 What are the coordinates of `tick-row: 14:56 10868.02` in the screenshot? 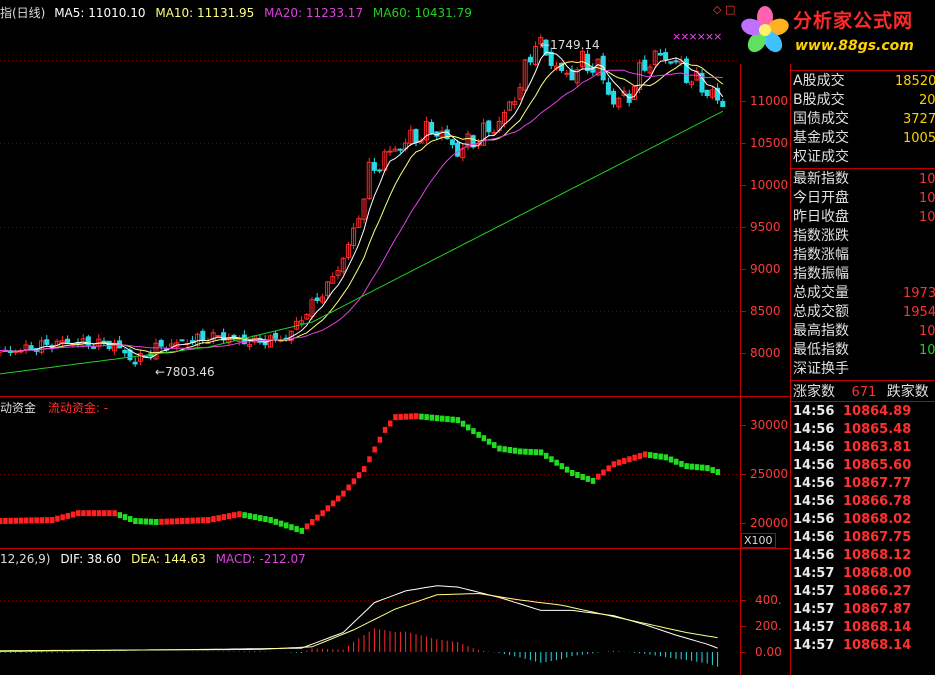 It's located at (852, 520).